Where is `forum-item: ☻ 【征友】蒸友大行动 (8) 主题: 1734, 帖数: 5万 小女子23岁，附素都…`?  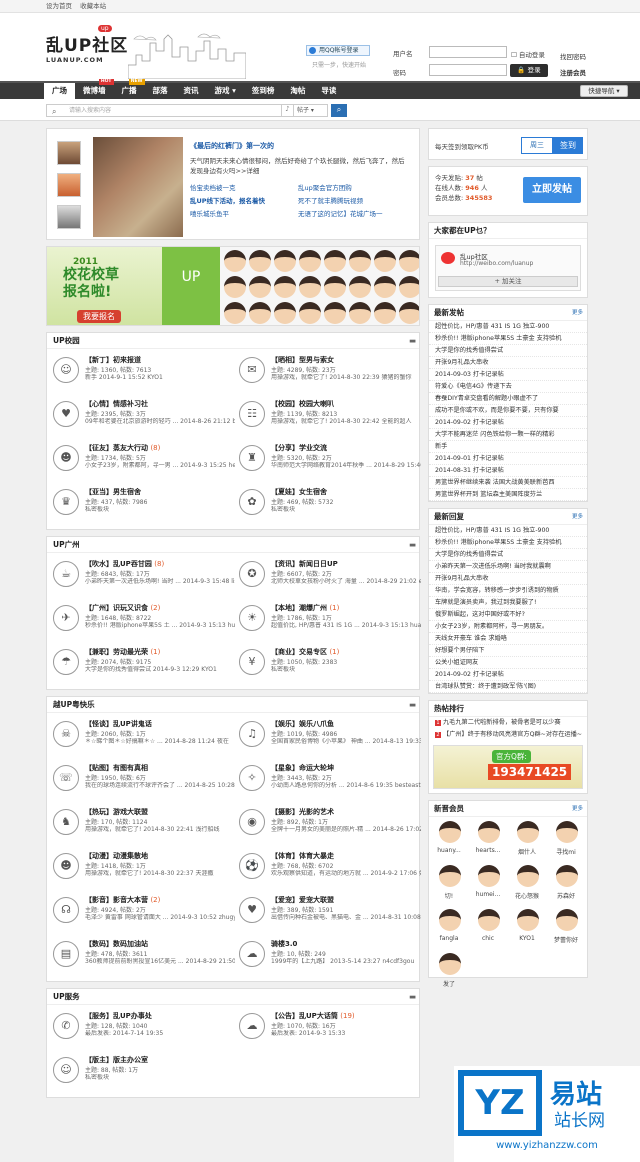 forum-item: ☻ 【征友】蒸友大行动 (8) 主题: 1734, 帖数: 5万 小女子23岁，附素都… is located at coordinates (142, 460).